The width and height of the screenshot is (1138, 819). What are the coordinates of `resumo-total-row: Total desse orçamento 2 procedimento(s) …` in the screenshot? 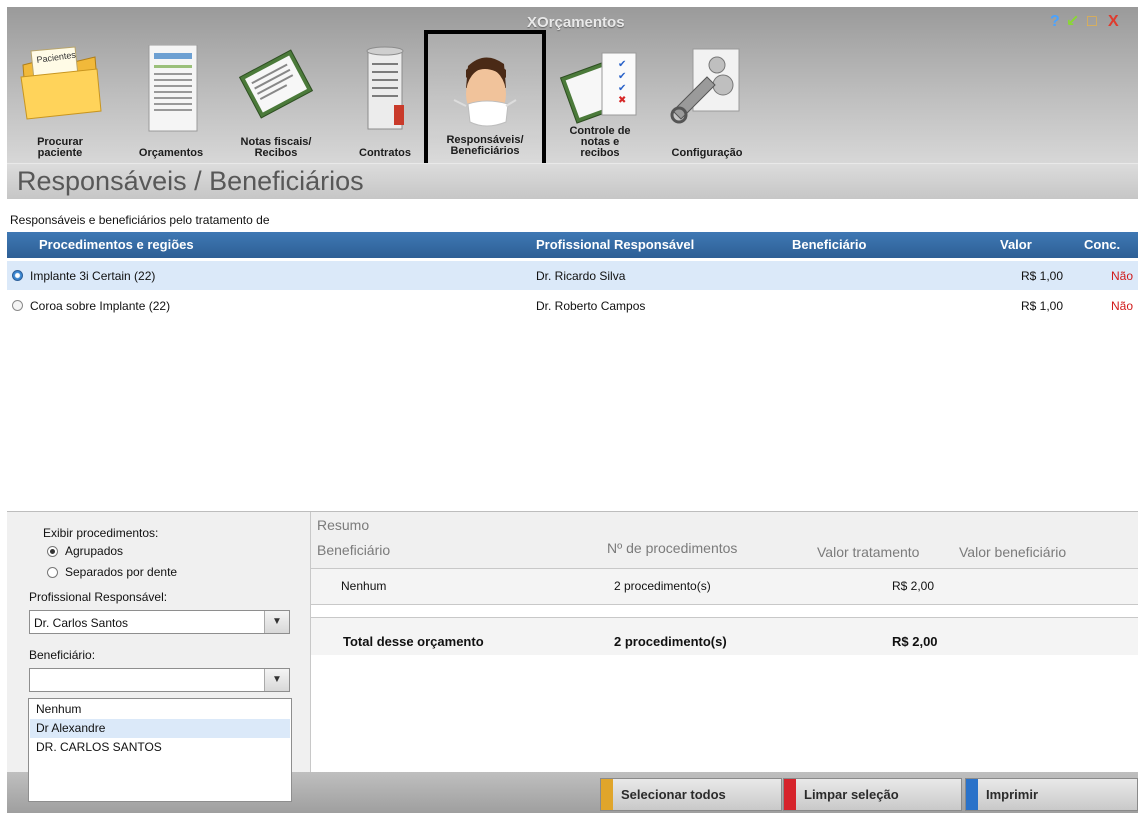 It's located at (724, 636).